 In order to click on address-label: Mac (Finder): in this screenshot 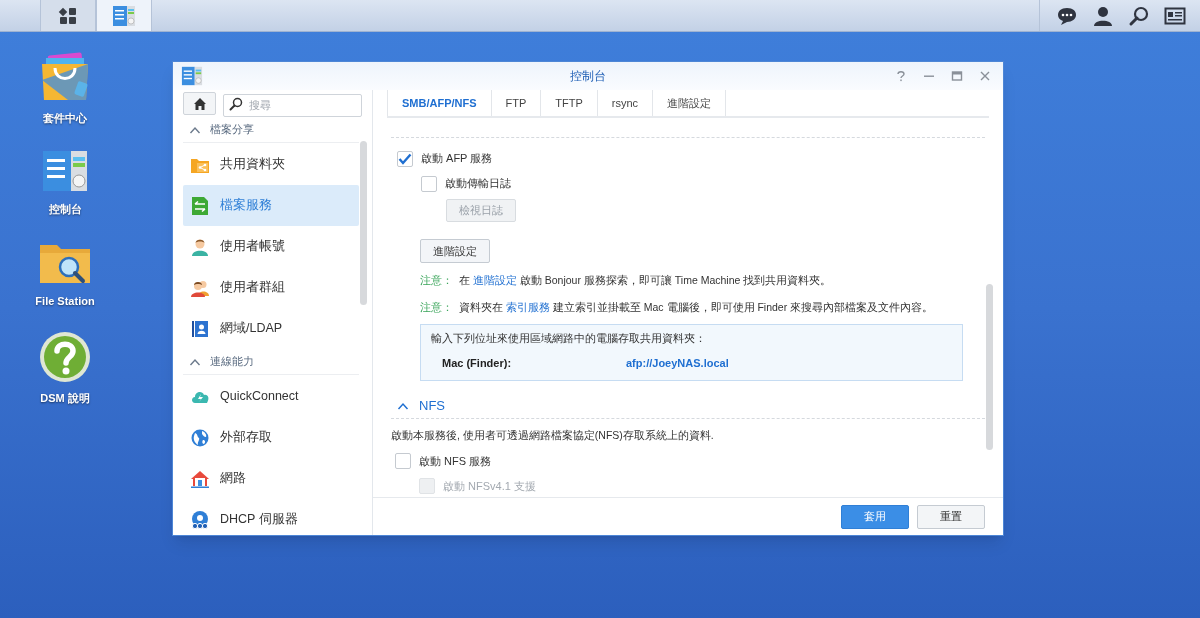, I will do `click(477, 363)`.